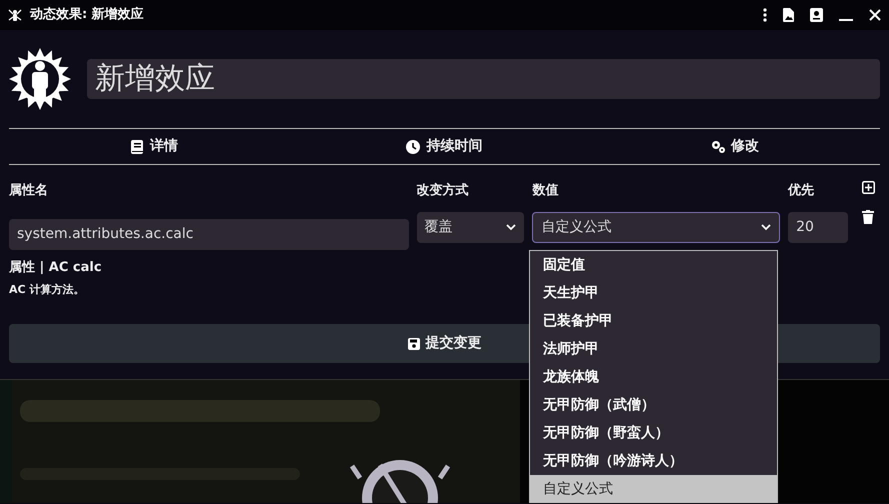 This screenshot has width=889, height=504. What do you see at coordinates (137, 147) in the screenshot?
I see `book-icon` at bounding box center [137, 147].